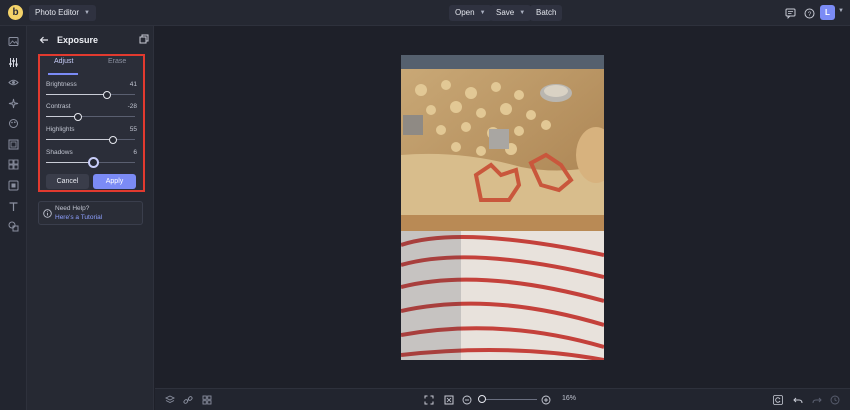 This screenshot has height=410, width=850. Describe the element at coordinates (207, 400) in the screenshot. I see `grid-view-icon` at that location.